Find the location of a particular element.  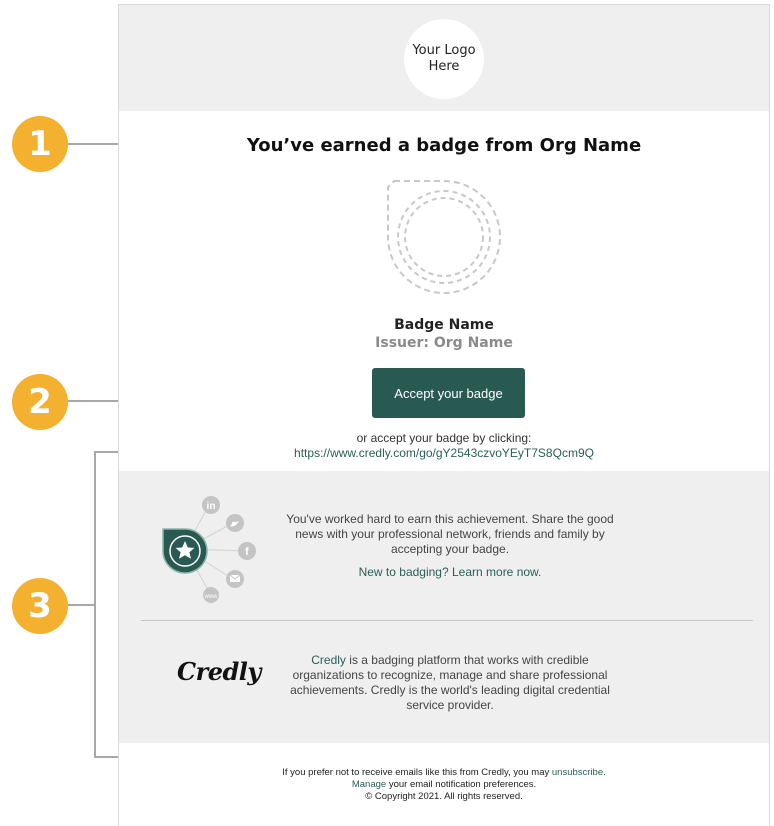

marker-2: 2 is located at coordinates (40, 402).